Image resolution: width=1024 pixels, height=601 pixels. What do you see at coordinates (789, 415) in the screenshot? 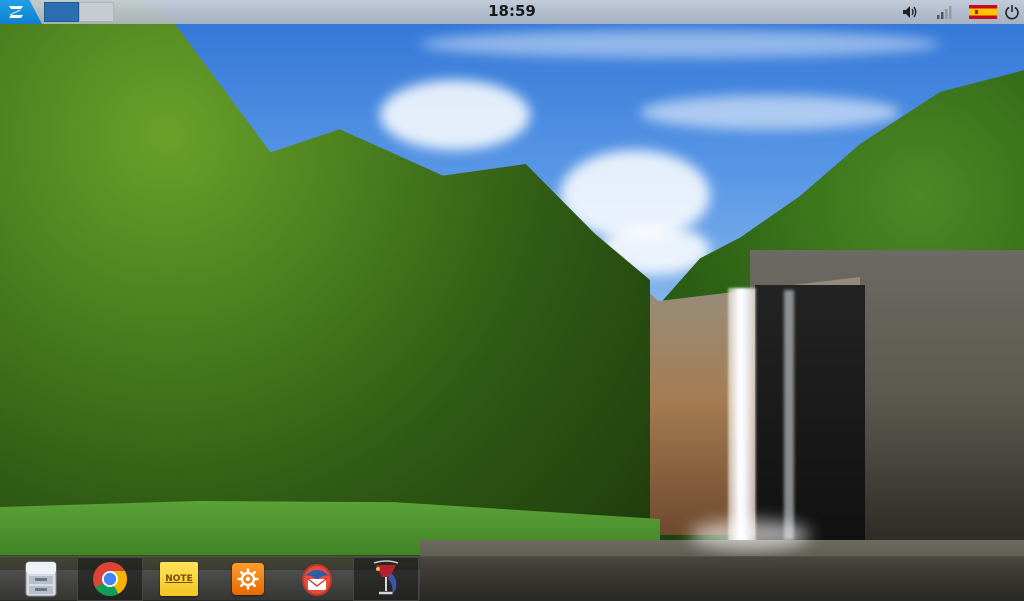
I see `wallpaper-waterfall-secondary` at bounding box center [789, 415].